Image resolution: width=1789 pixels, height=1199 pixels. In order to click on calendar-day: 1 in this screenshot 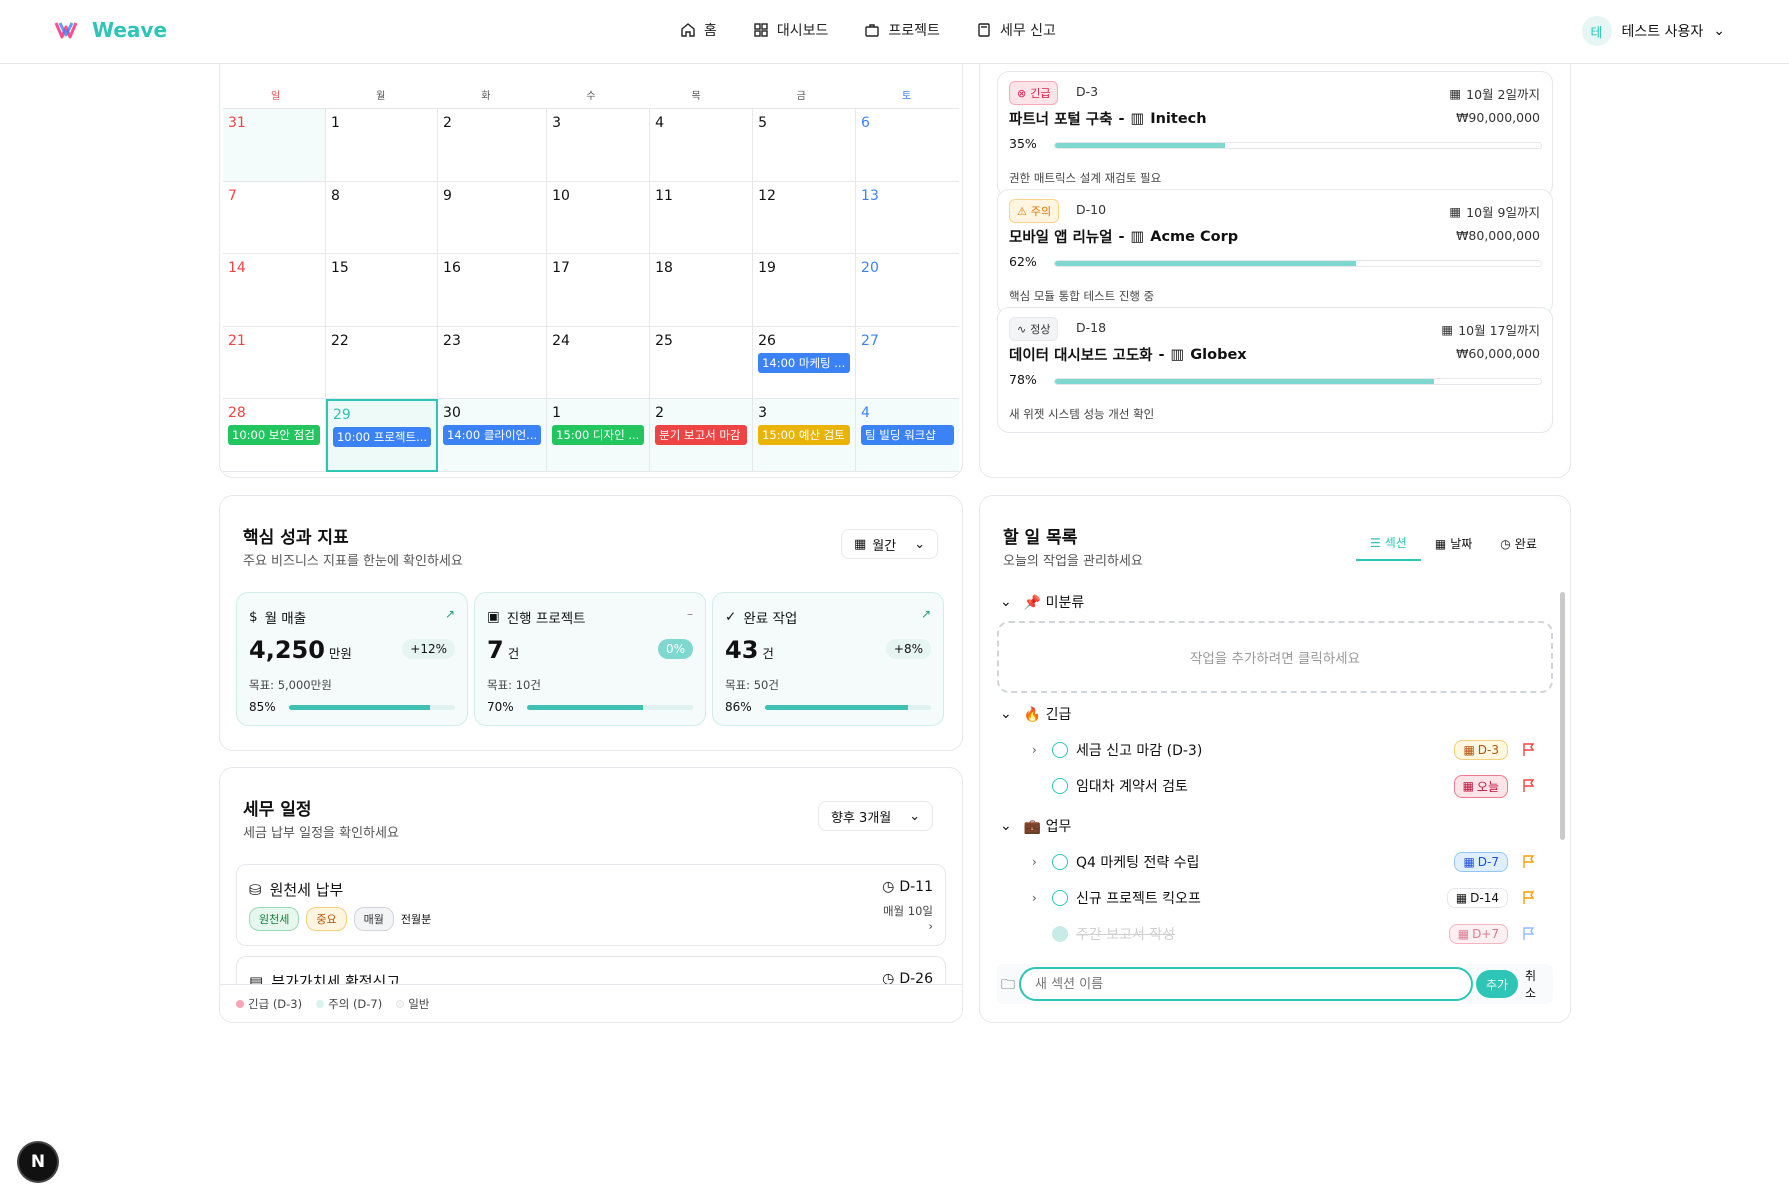, I will do `click(382, 145)`.